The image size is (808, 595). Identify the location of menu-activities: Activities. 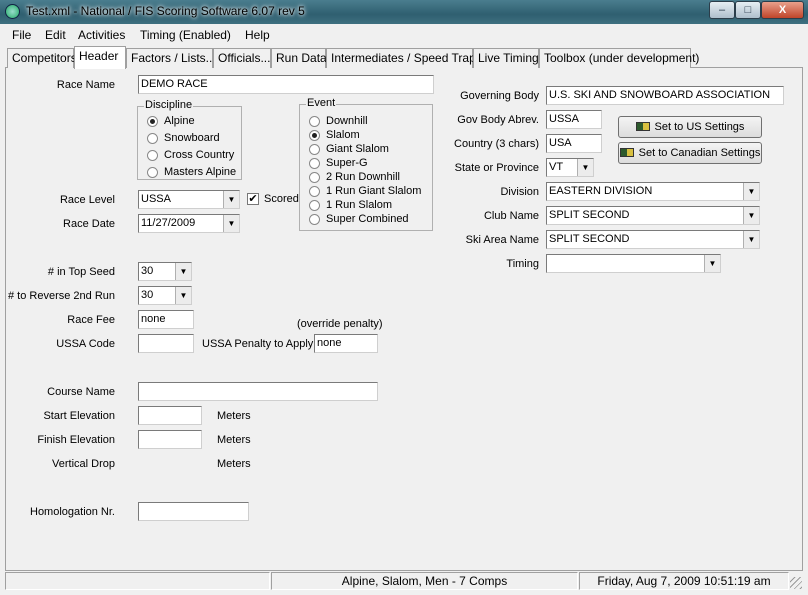
(101, 35).